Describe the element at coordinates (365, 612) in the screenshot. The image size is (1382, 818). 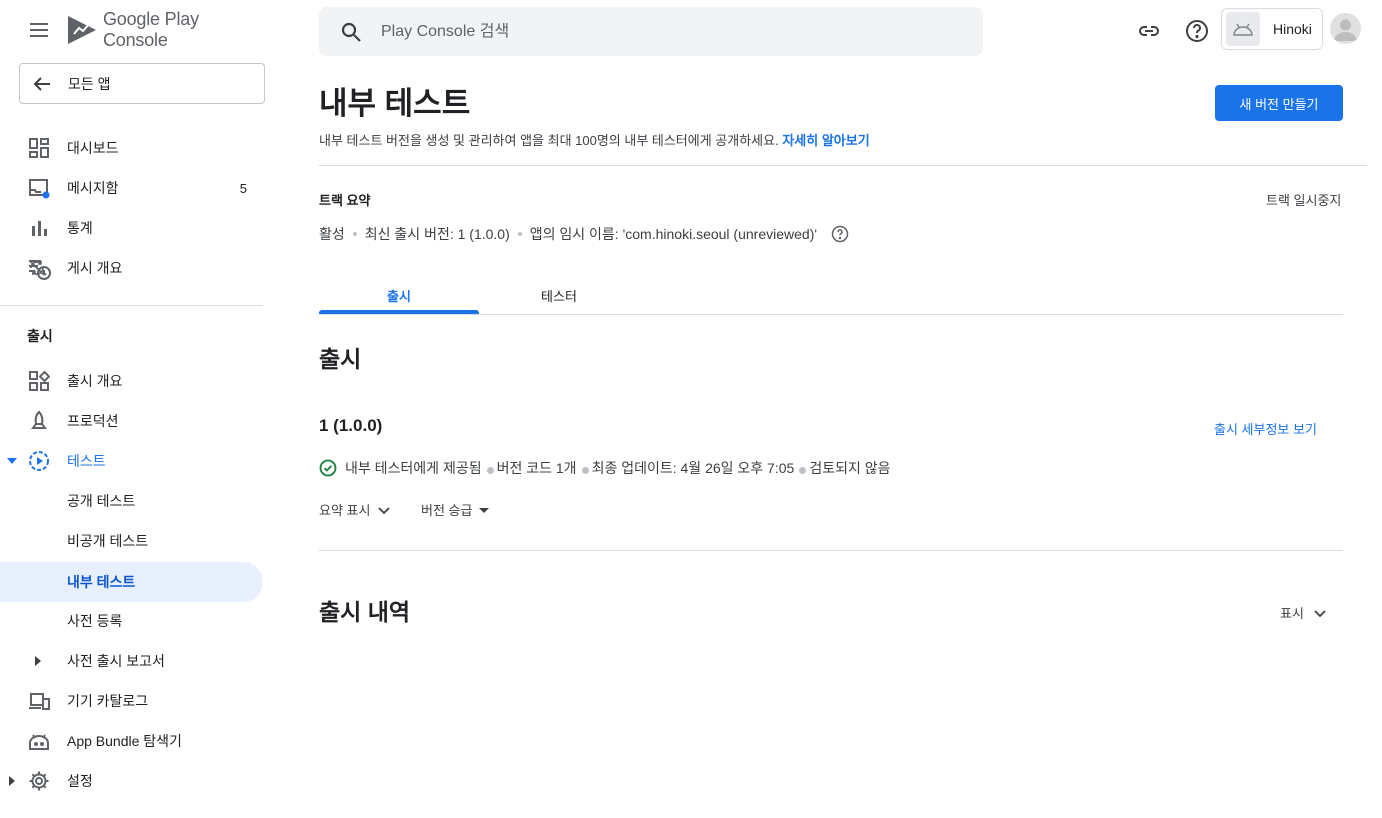
I see `release-history-heading: 출시 내역` at that location.